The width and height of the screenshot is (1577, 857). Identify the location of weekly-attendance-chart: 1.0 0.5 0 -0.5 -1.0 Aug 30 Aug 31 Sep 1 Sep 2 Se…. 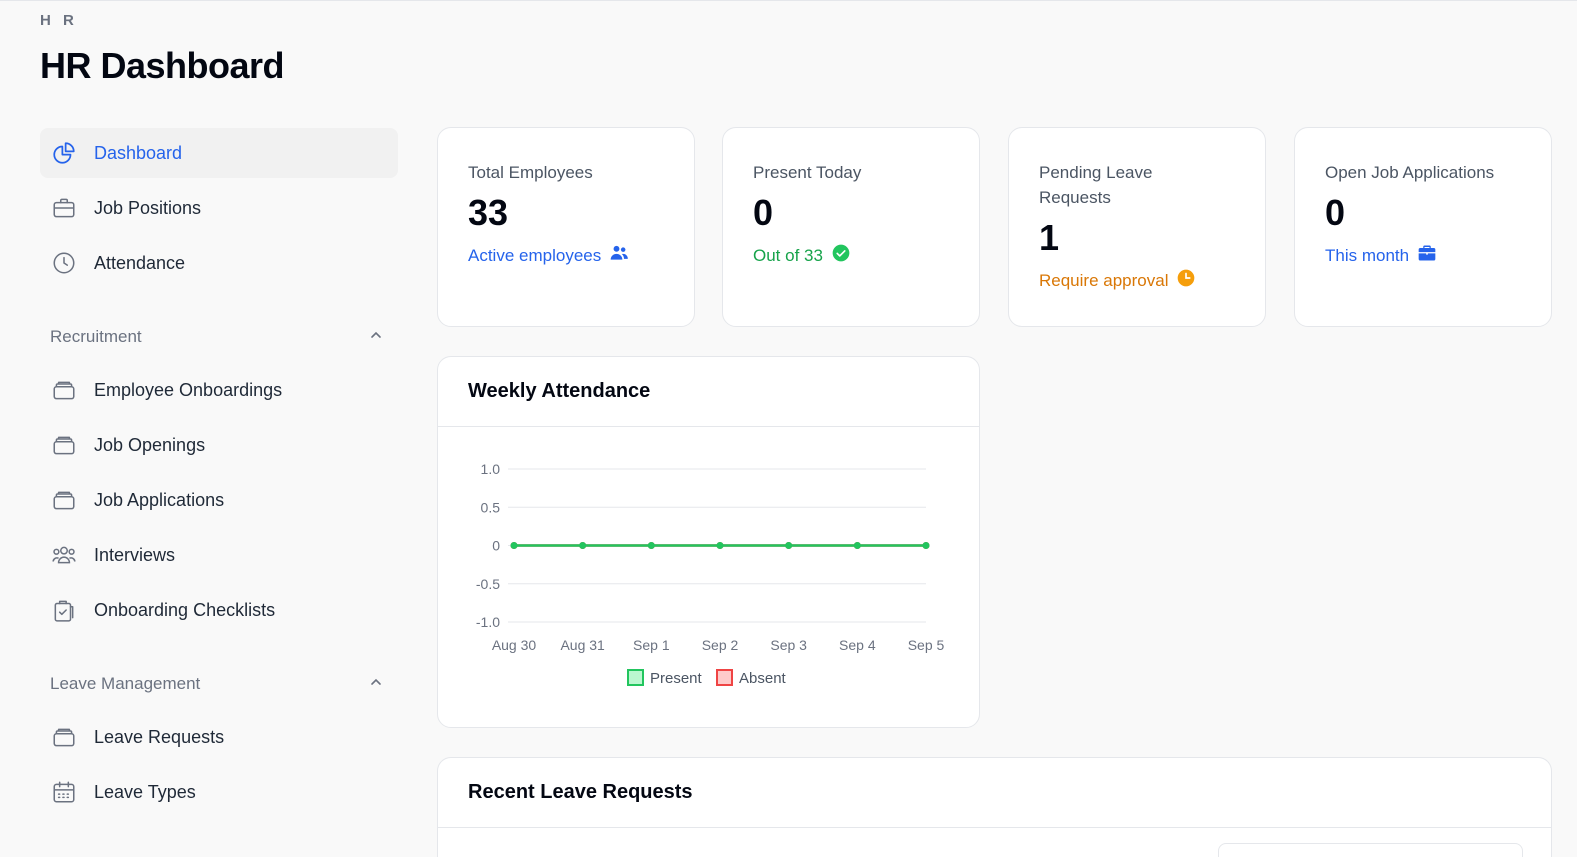
(710, 574).